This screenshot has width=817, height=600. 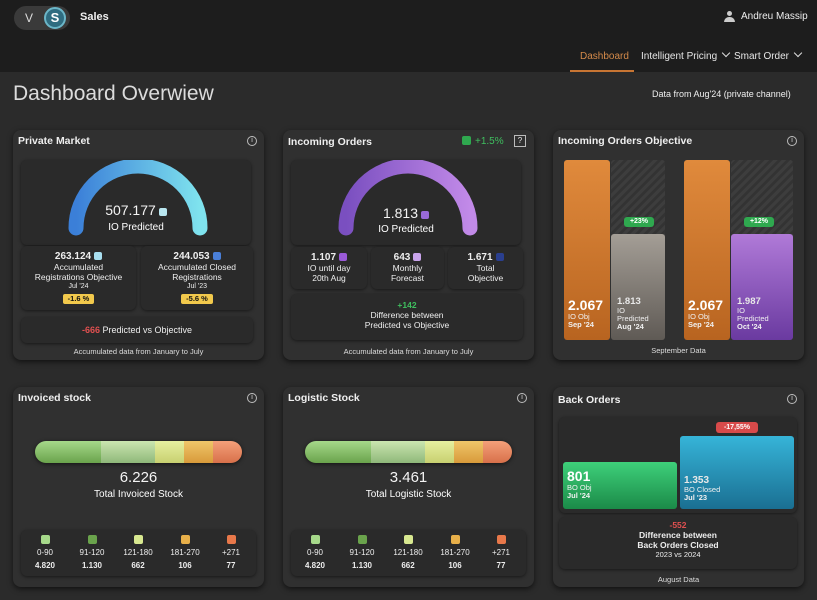 What do you see at coordinates (480, 257) in the screenshot?
I see `stat-value: 1.671` at bounding box center [480, 257].